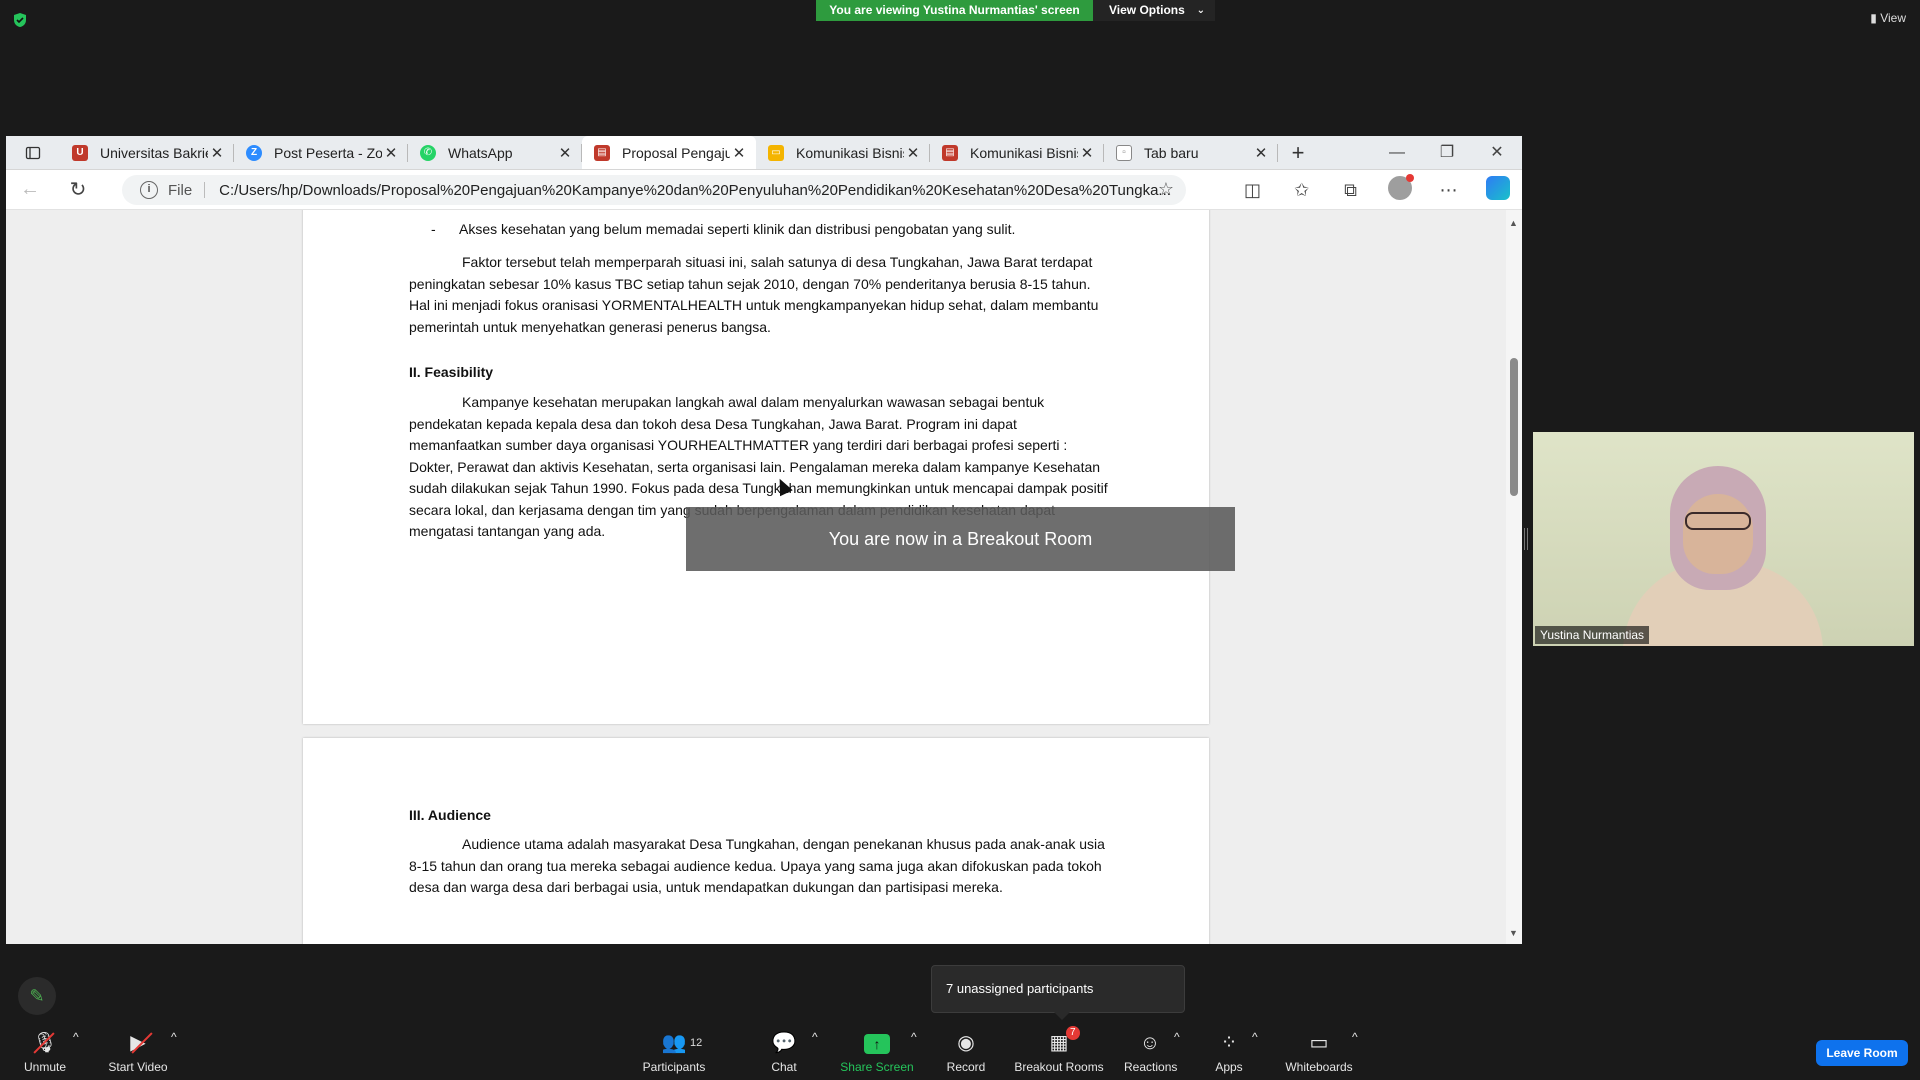 This screenshot has width=1920, height=1080. Describe the element at coordinates (669, 152) in the screenshot. I see `tab-proposal-pengajuan: ▤ Proposal Pengajuan✕` at that location.